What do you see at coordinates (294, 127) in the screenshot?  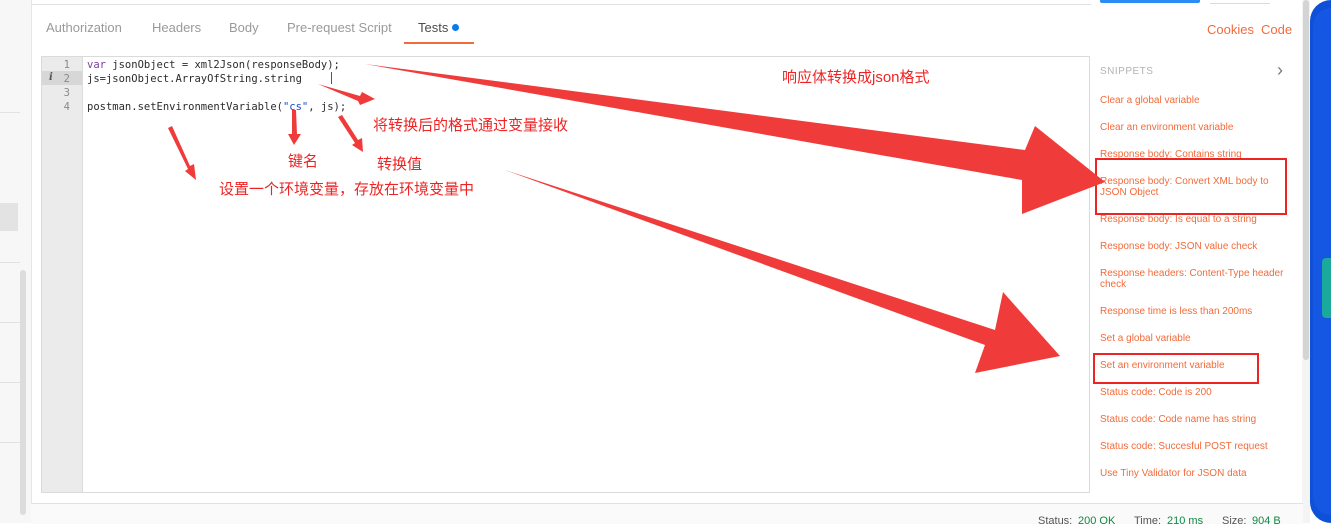 I see `arrow-to-key` at bounding box center [294, 127].